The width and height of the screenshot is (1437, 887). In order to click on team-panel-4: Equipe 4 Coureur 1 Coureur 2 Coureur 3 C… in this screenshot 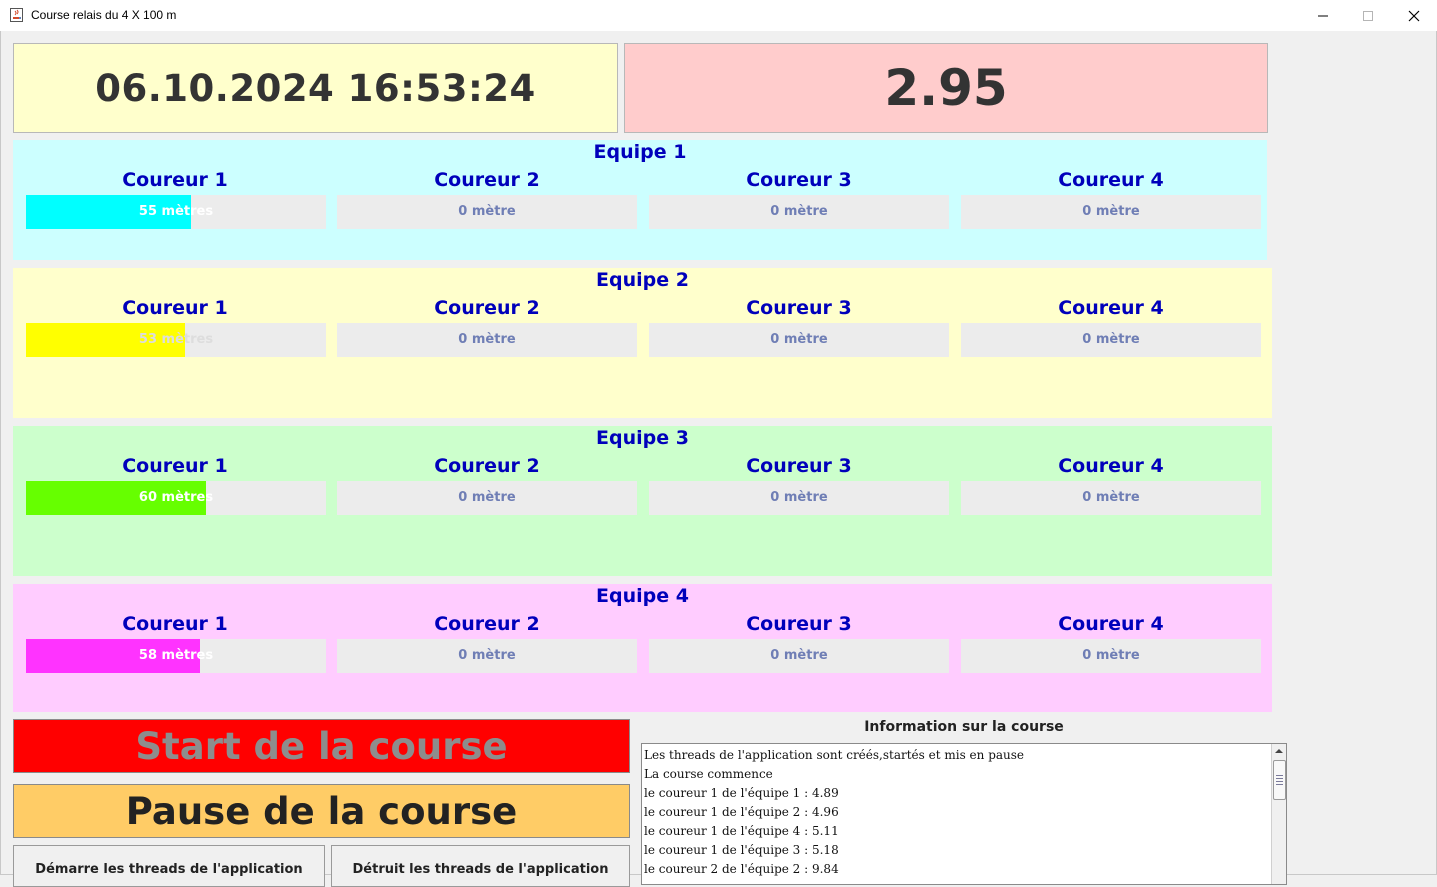, I will do `click(642, 648)`.